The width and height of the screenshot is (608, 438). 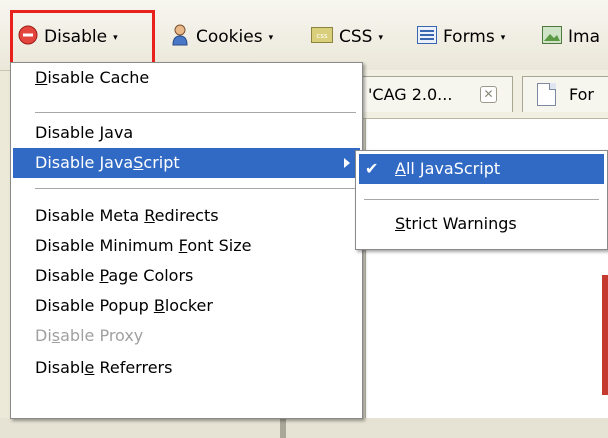 I want to click on menu-item-label: isable Cache, so click(x=98, y=77).